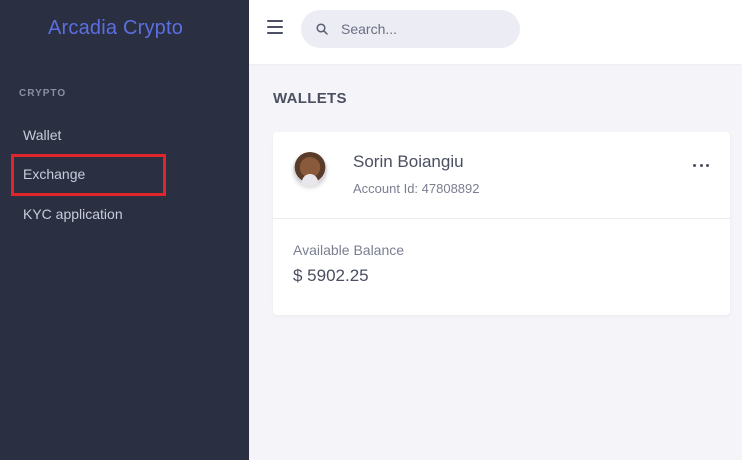 The height and width of the screenshot is (460, 742). What do you see at coordinates (501, 175) in the screenshot?
I see `wallet-card-header: Sorin Boiangiu Account Id: 47808892` at bounding box center [501, 175].